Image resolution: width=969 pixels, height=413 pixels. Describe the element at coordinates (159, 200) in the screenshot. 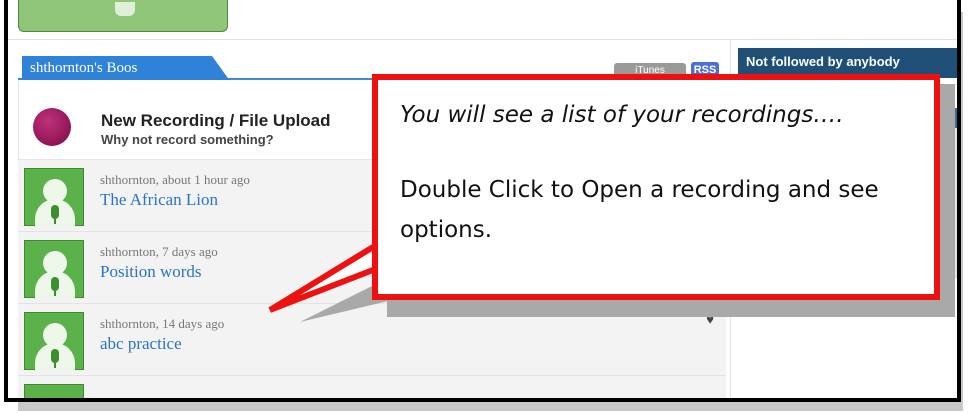

I see `recording-title-link: The African Lion` at that location.